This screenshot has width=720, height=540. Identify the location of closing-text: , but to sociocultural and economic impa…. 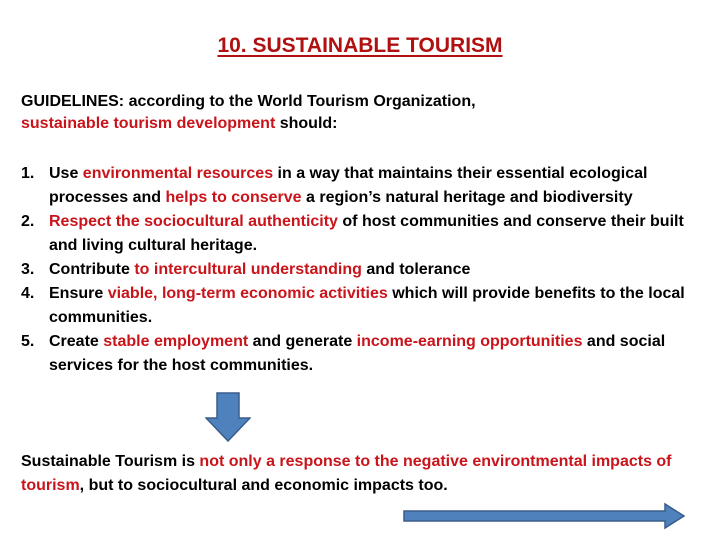
(263, 485).